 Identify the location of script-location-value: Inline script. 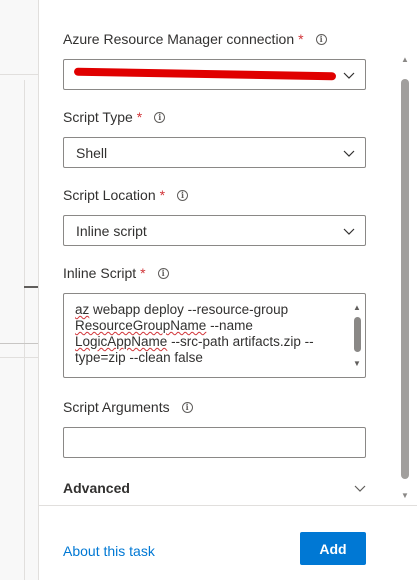
(111, 230).